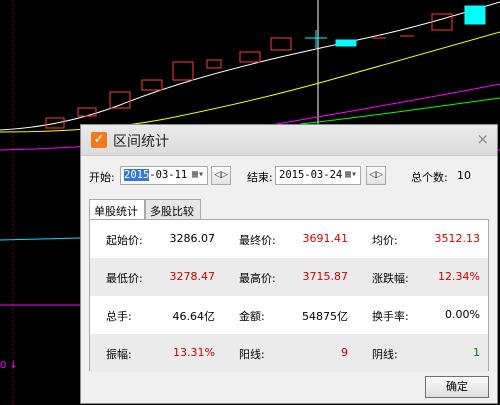 The image size is (500, 405). Describe the element at coordinates (124, 278) in the screenshot. I see `stat-label: 最低价:` at that location.